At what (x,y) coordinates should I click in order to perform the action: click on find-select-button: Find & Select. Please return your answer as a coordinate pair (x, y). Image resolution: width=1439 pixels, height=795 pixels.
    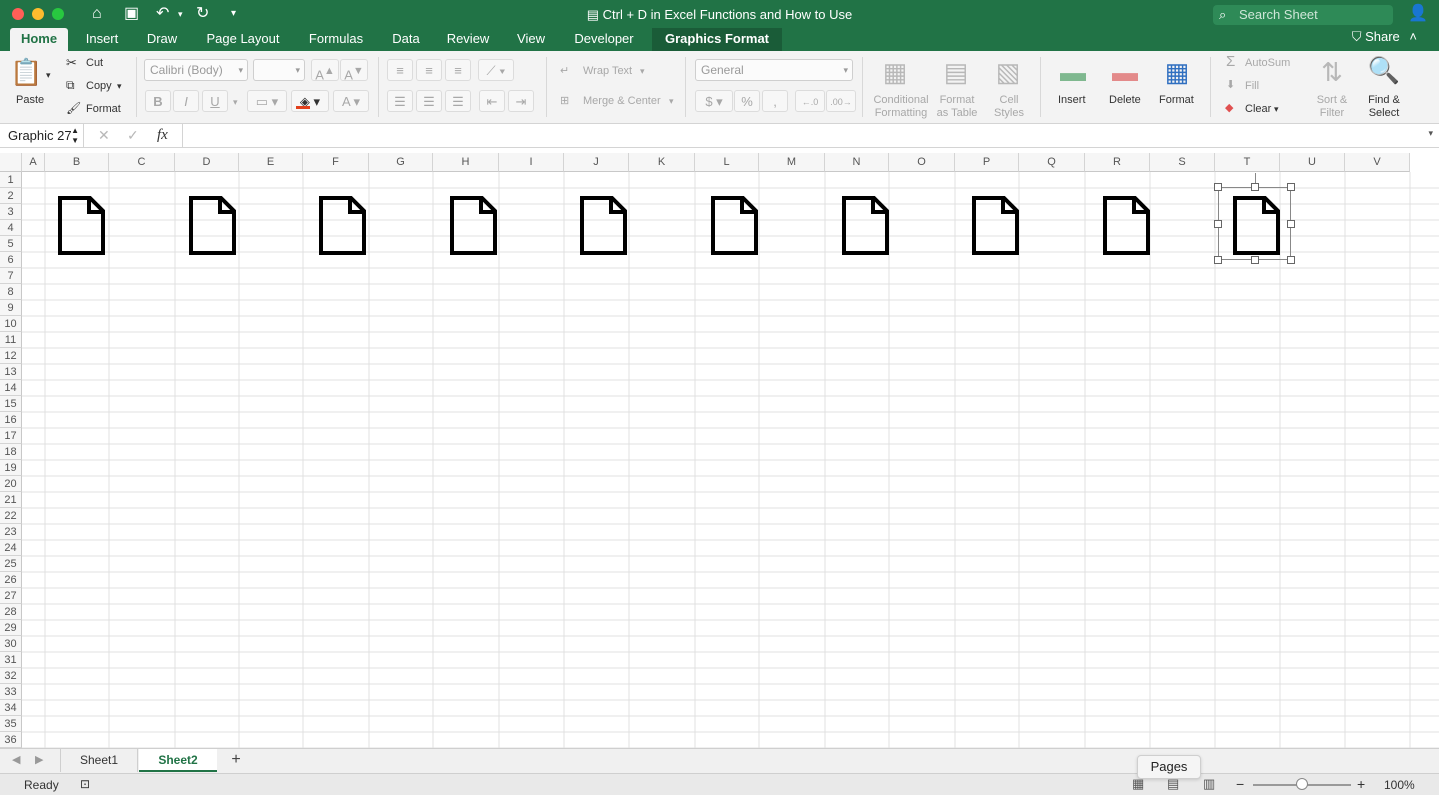
    Looking at the image, I should click on (1384, 107).